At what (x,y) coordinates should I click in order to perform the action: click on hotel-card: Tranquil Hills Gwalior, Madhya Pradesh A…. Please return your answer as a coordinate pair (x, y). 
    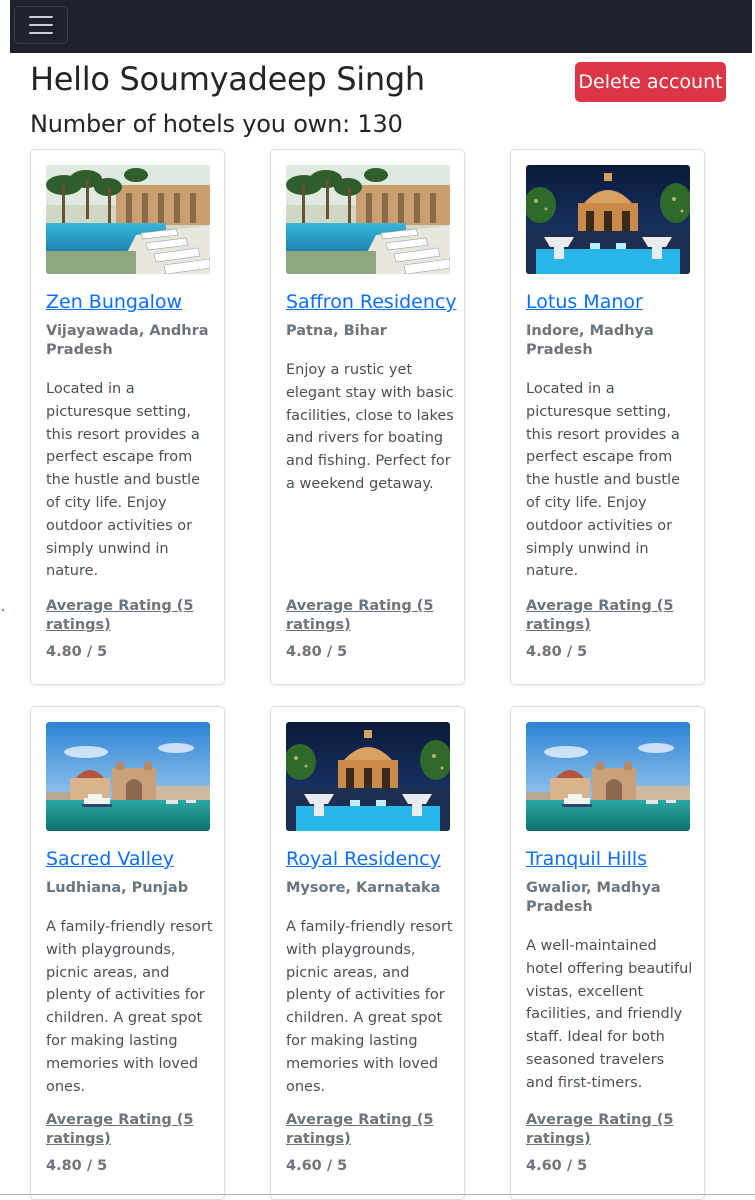
    Looking at the image, I should click on (607, 953).